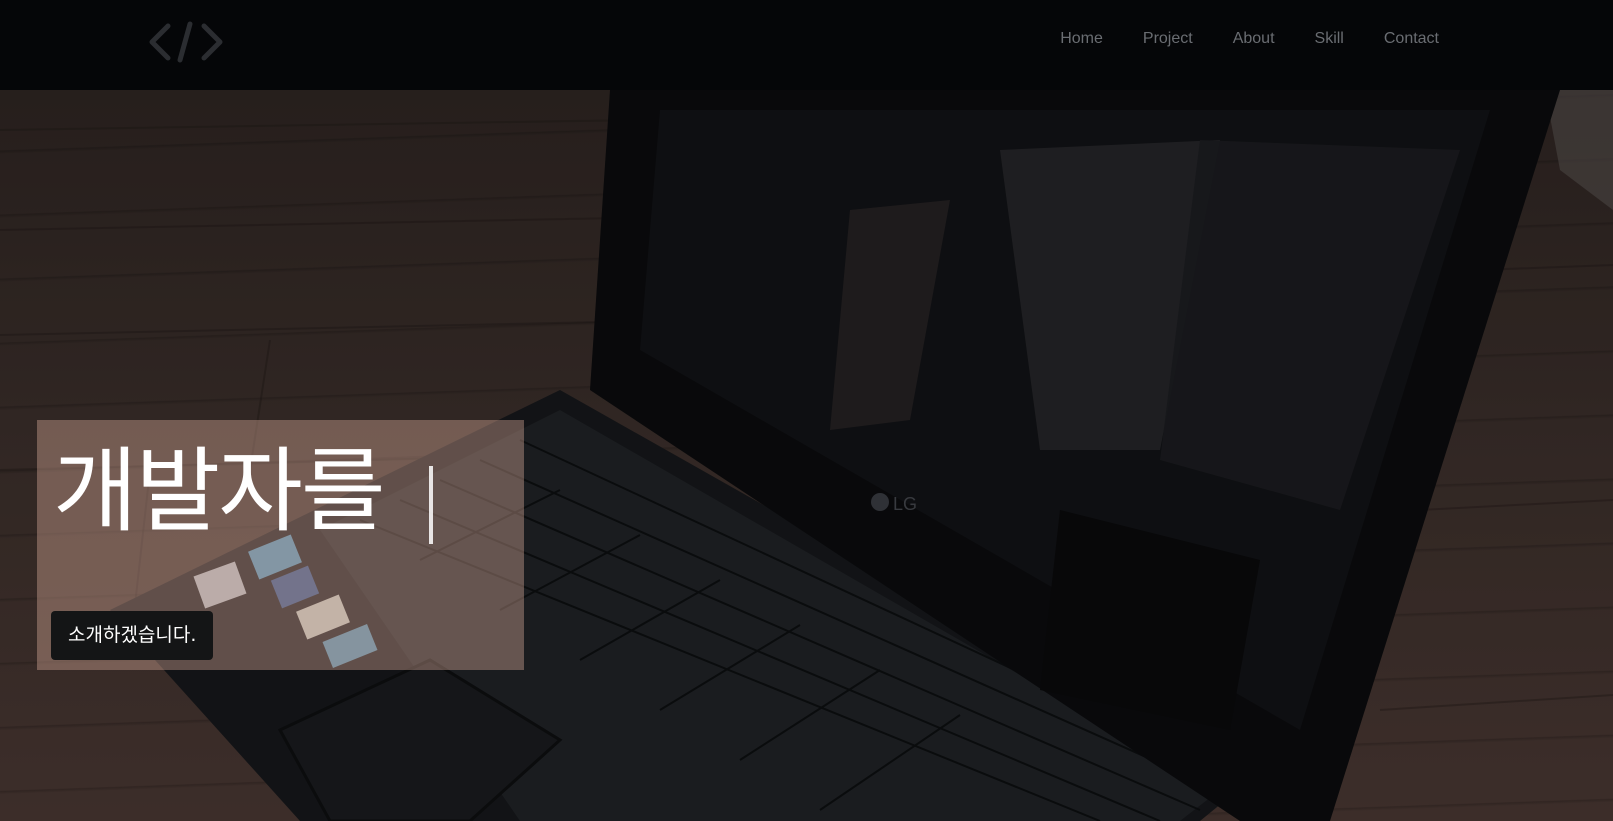 Image resolution: width=1613 pixels, height=821 pixels. Describe the element at coordinates (186, 42) in the screenshot. I see `code-brackets-icon` at that location.